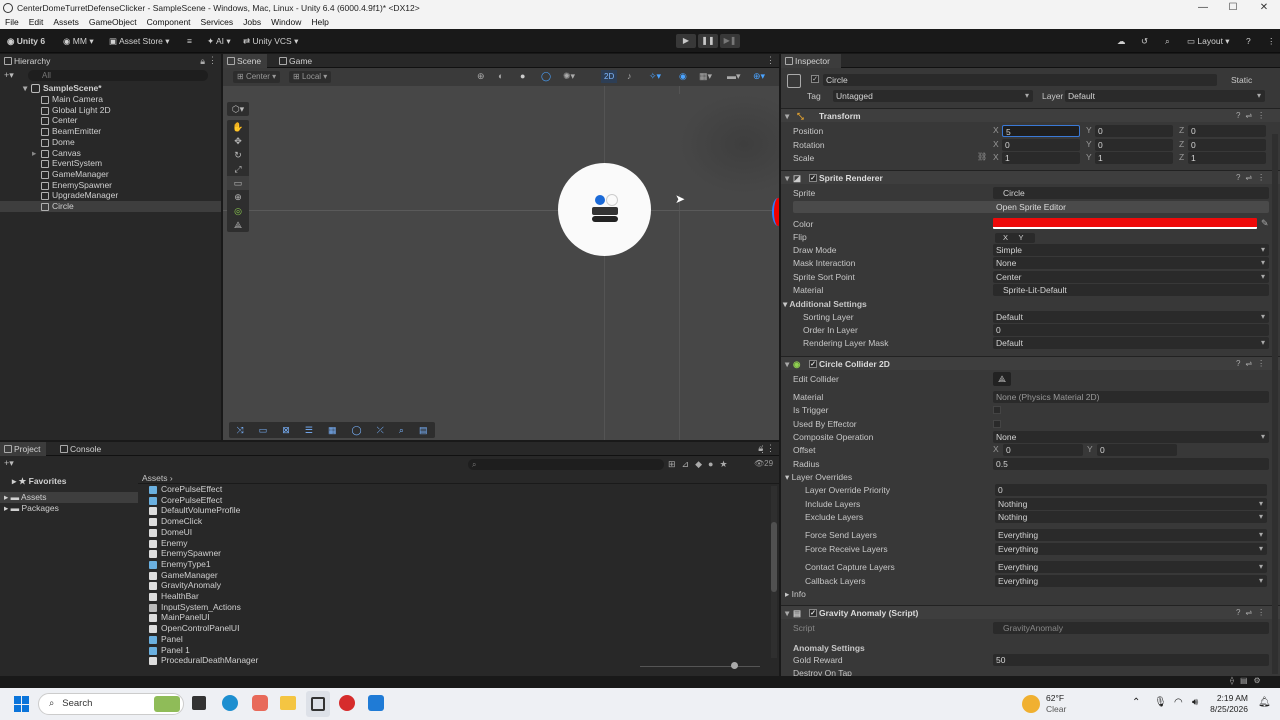 The image size is (1280, 720). I want to click on tool-h-icon: ⌕, so click(401, 430).